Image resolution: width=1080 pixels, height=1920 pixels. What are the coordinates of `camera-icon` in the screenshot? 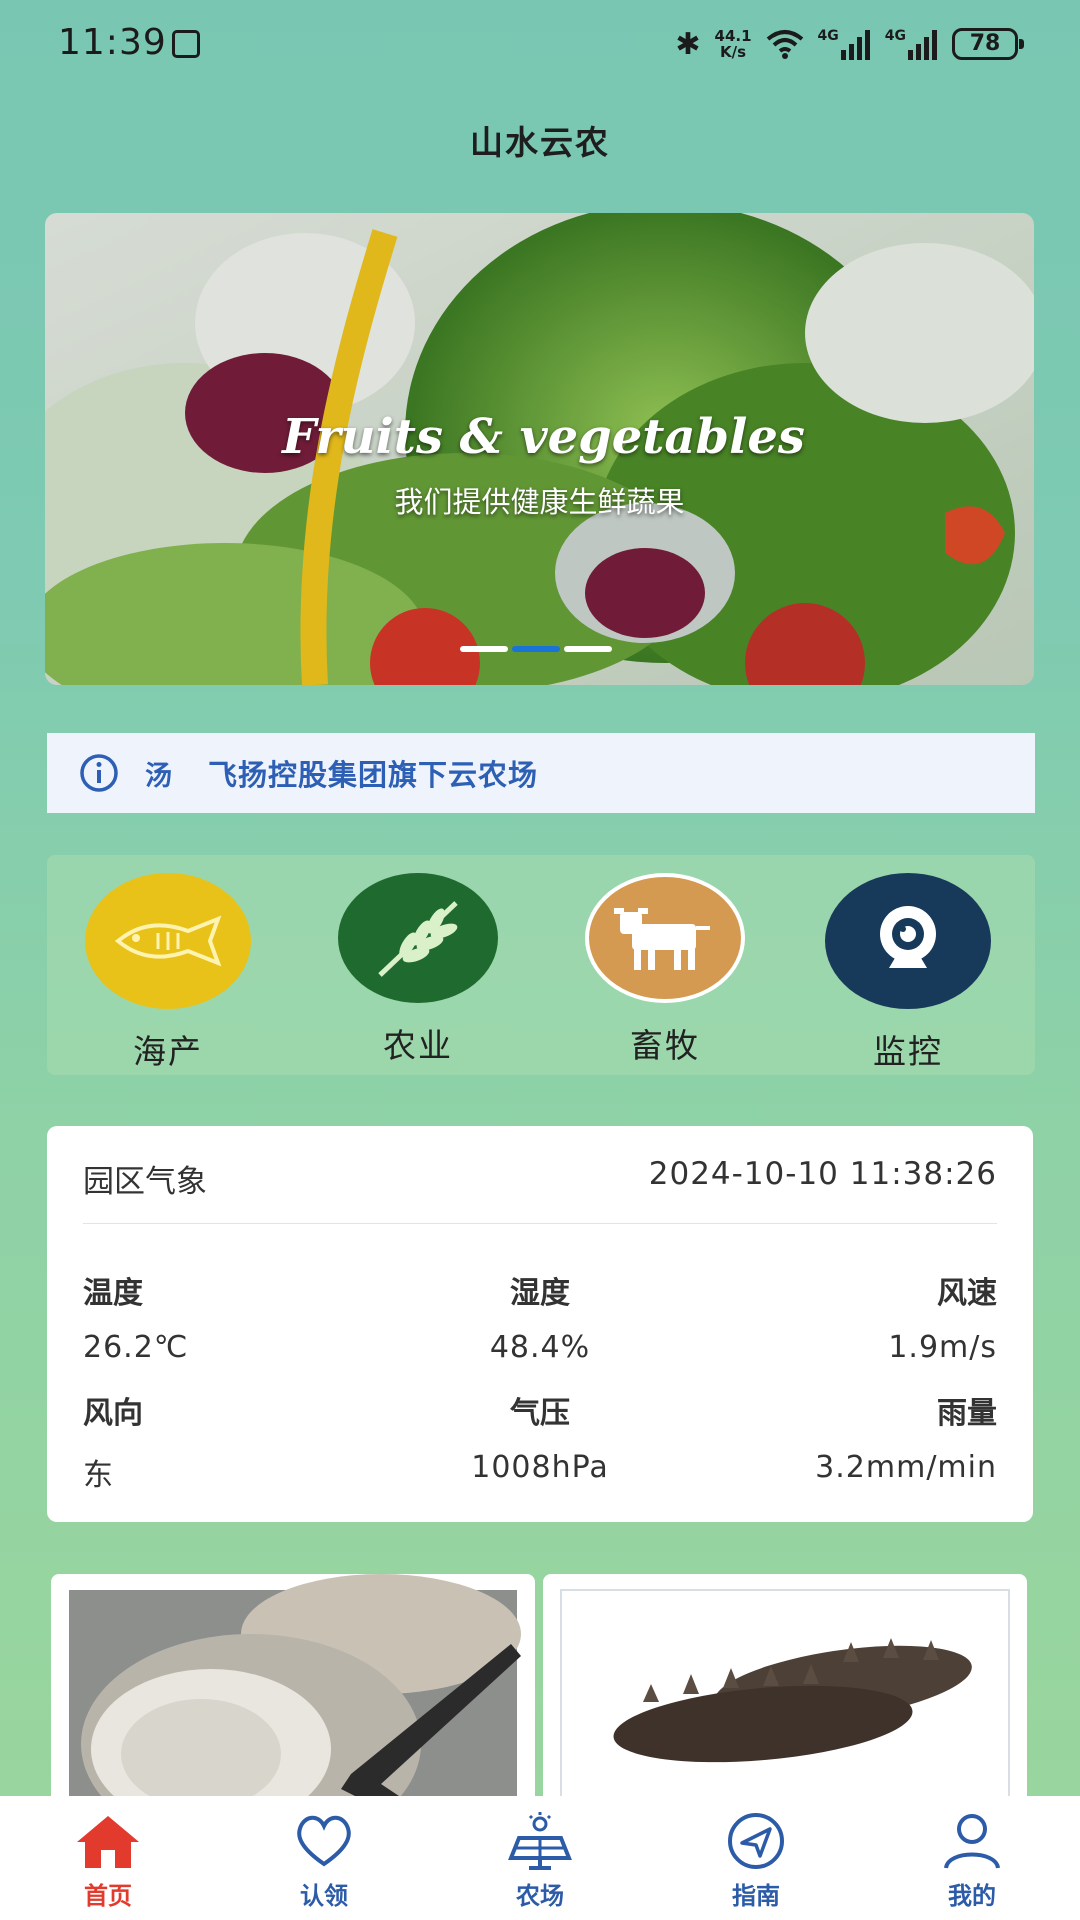 It's located at (908, 941).